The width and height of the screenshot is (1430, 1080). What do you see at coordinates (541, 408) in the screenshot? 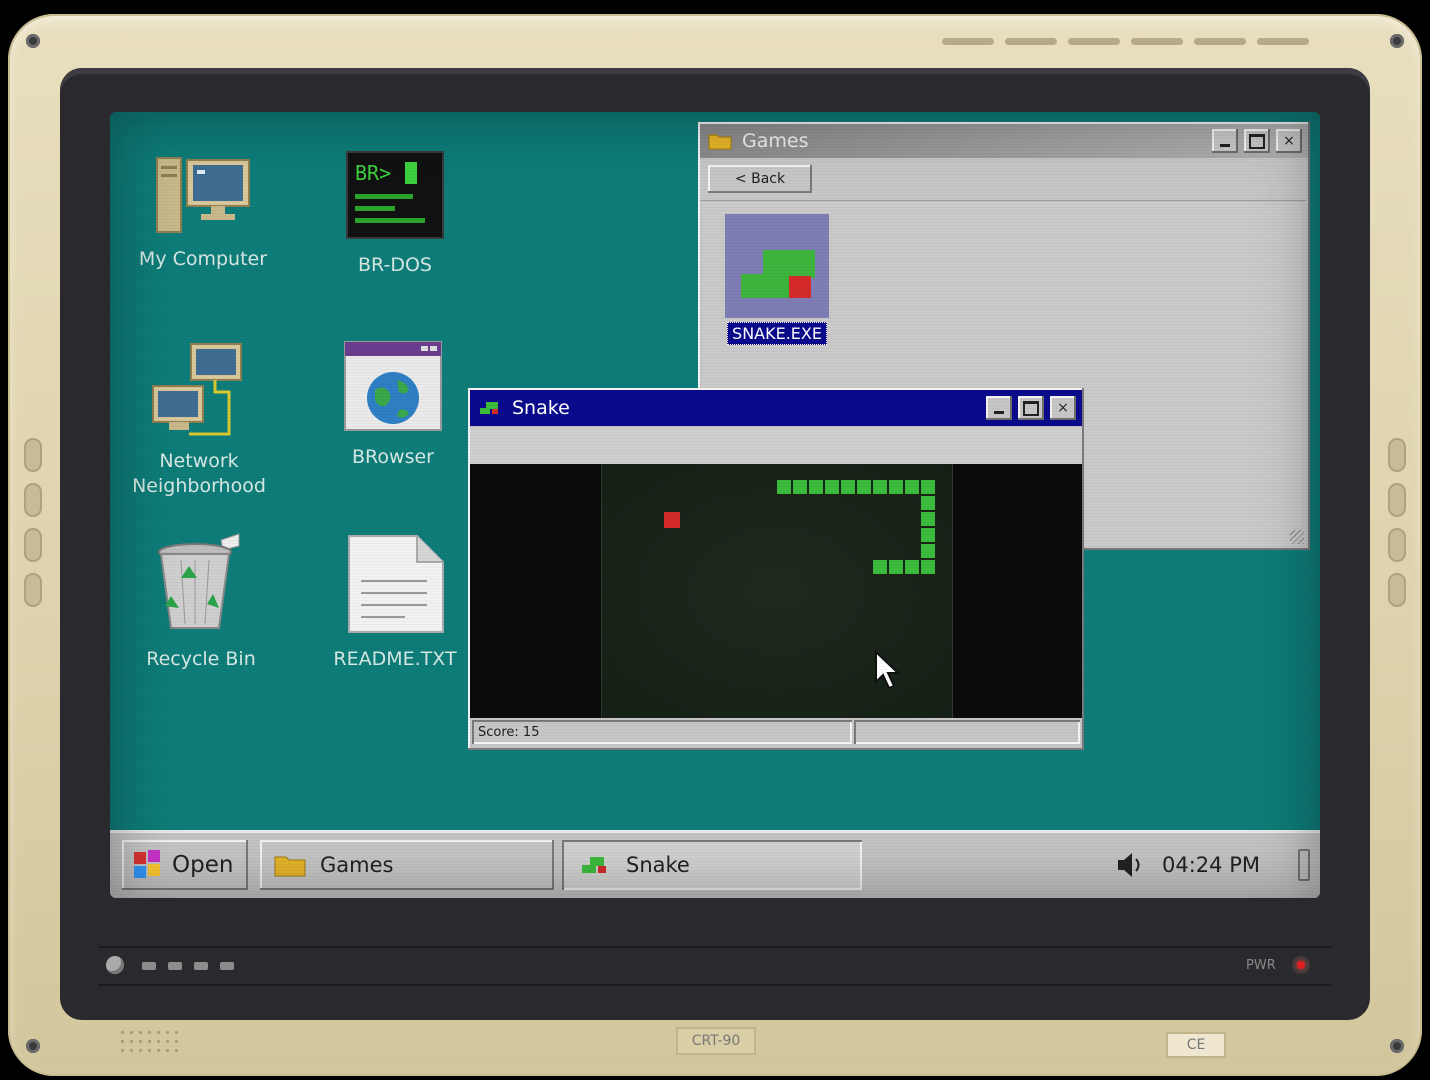
I see `snake-window-title: Snake` at bounding box center [541, 408].